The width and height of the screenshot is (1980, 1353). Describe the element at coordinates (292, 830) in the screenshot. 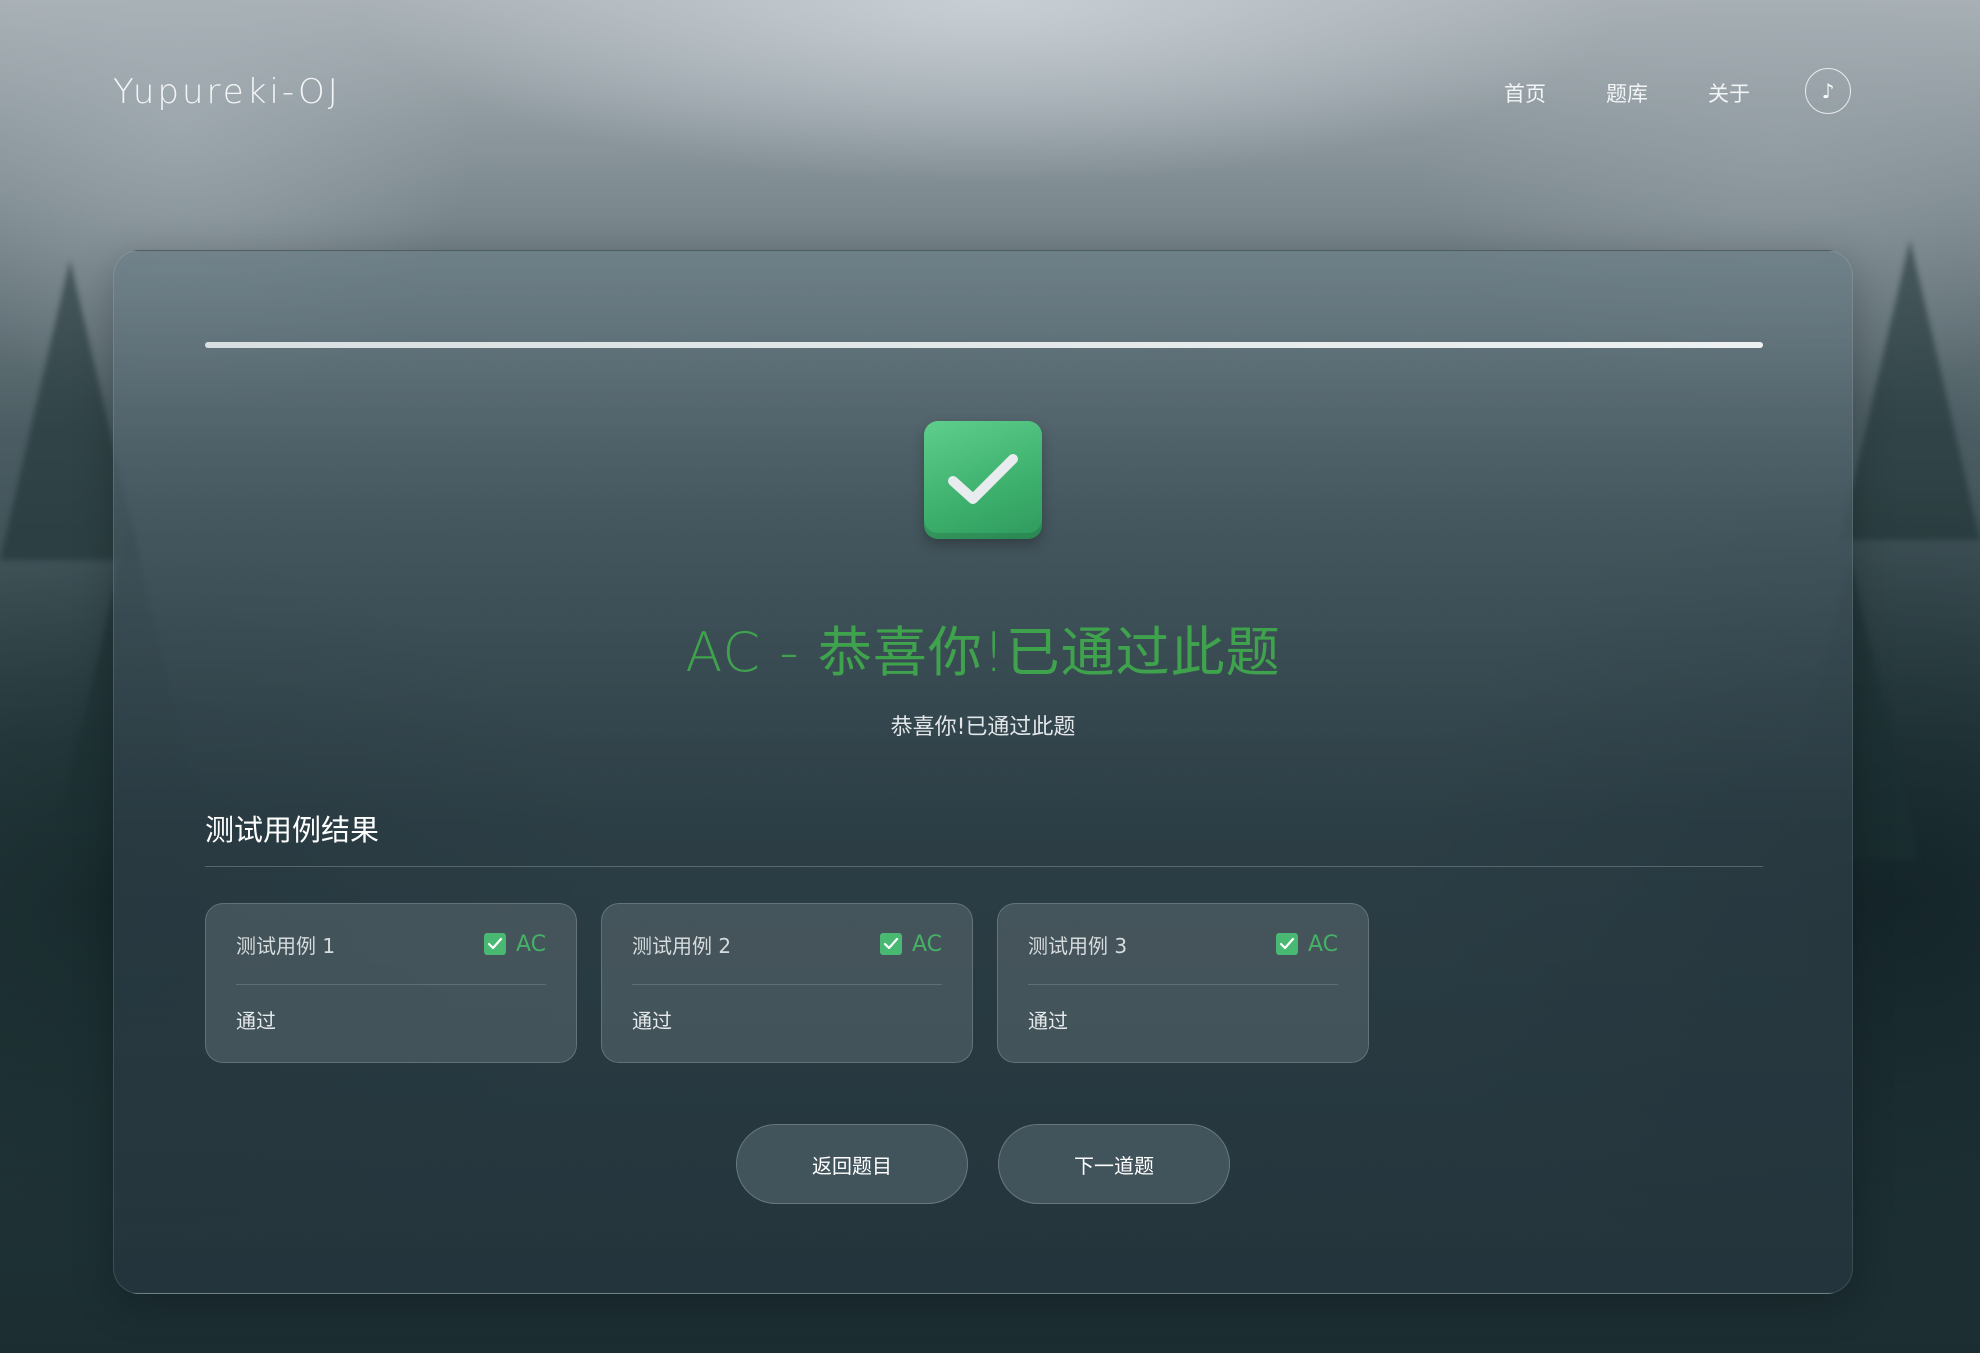

I see `test-cases-heading: 测试用例结果` at that location.